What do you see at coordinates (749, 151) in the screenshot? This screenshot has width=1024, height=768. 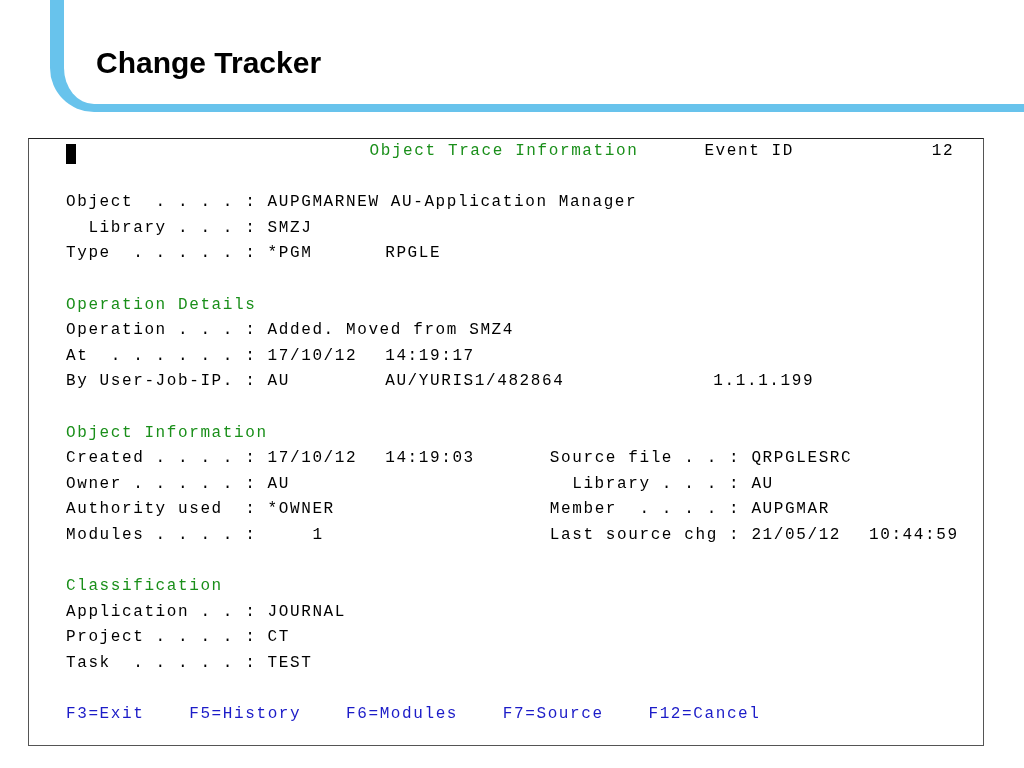 I see `field-label: Event ID` at bounding box center [749, 151].